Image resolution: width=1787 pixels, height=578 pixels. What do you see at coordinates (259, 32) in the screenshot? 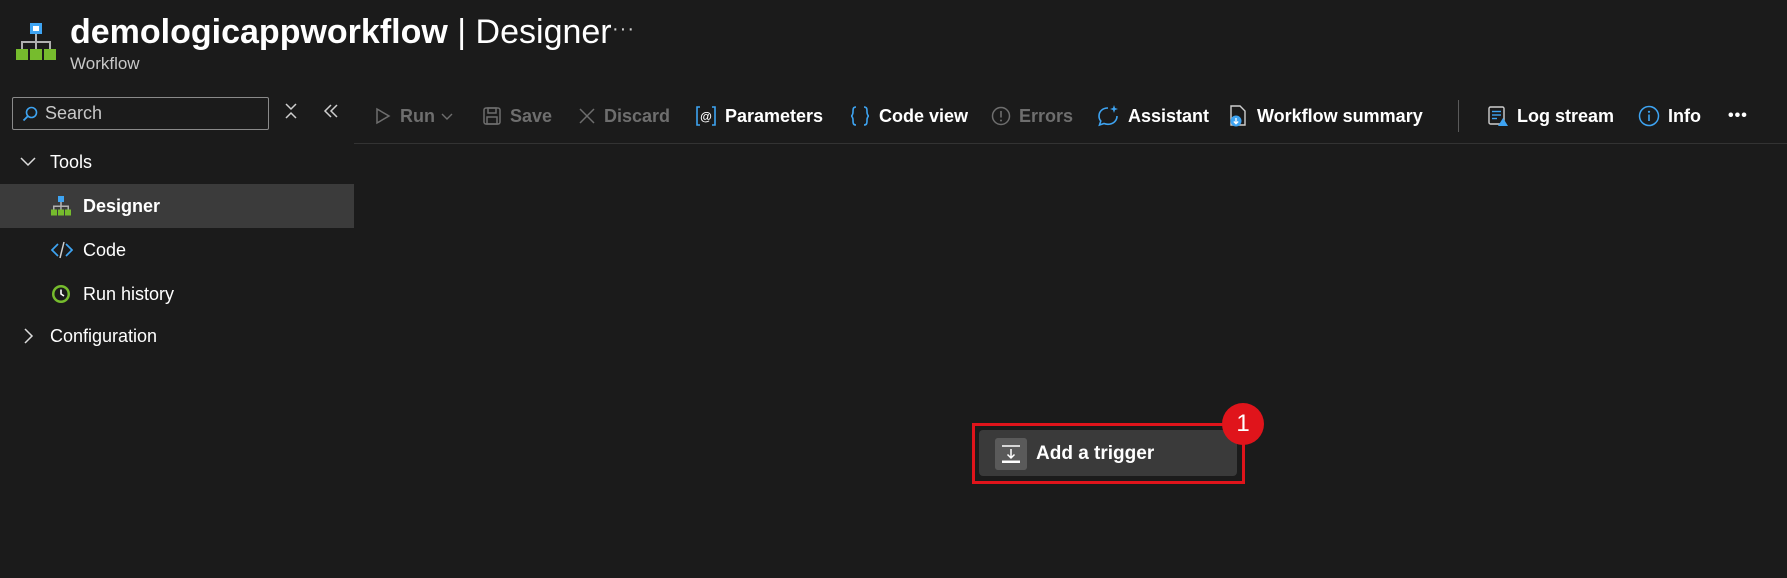
I see `resource-name: demologicappworkflow` at bounding box center [259, 32].